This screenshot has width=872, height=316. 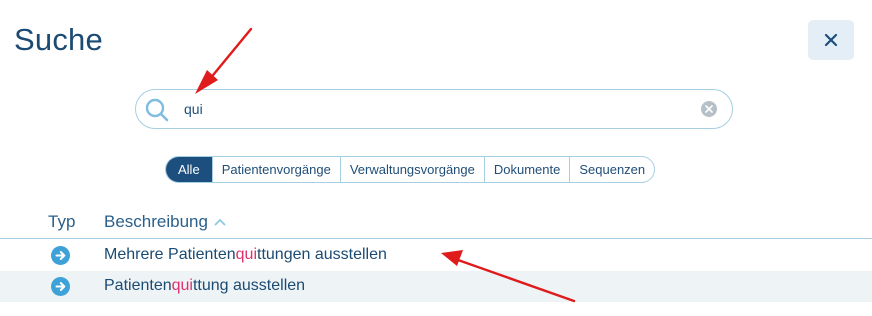 I want to click on search-input, so click(x=434, y=109).